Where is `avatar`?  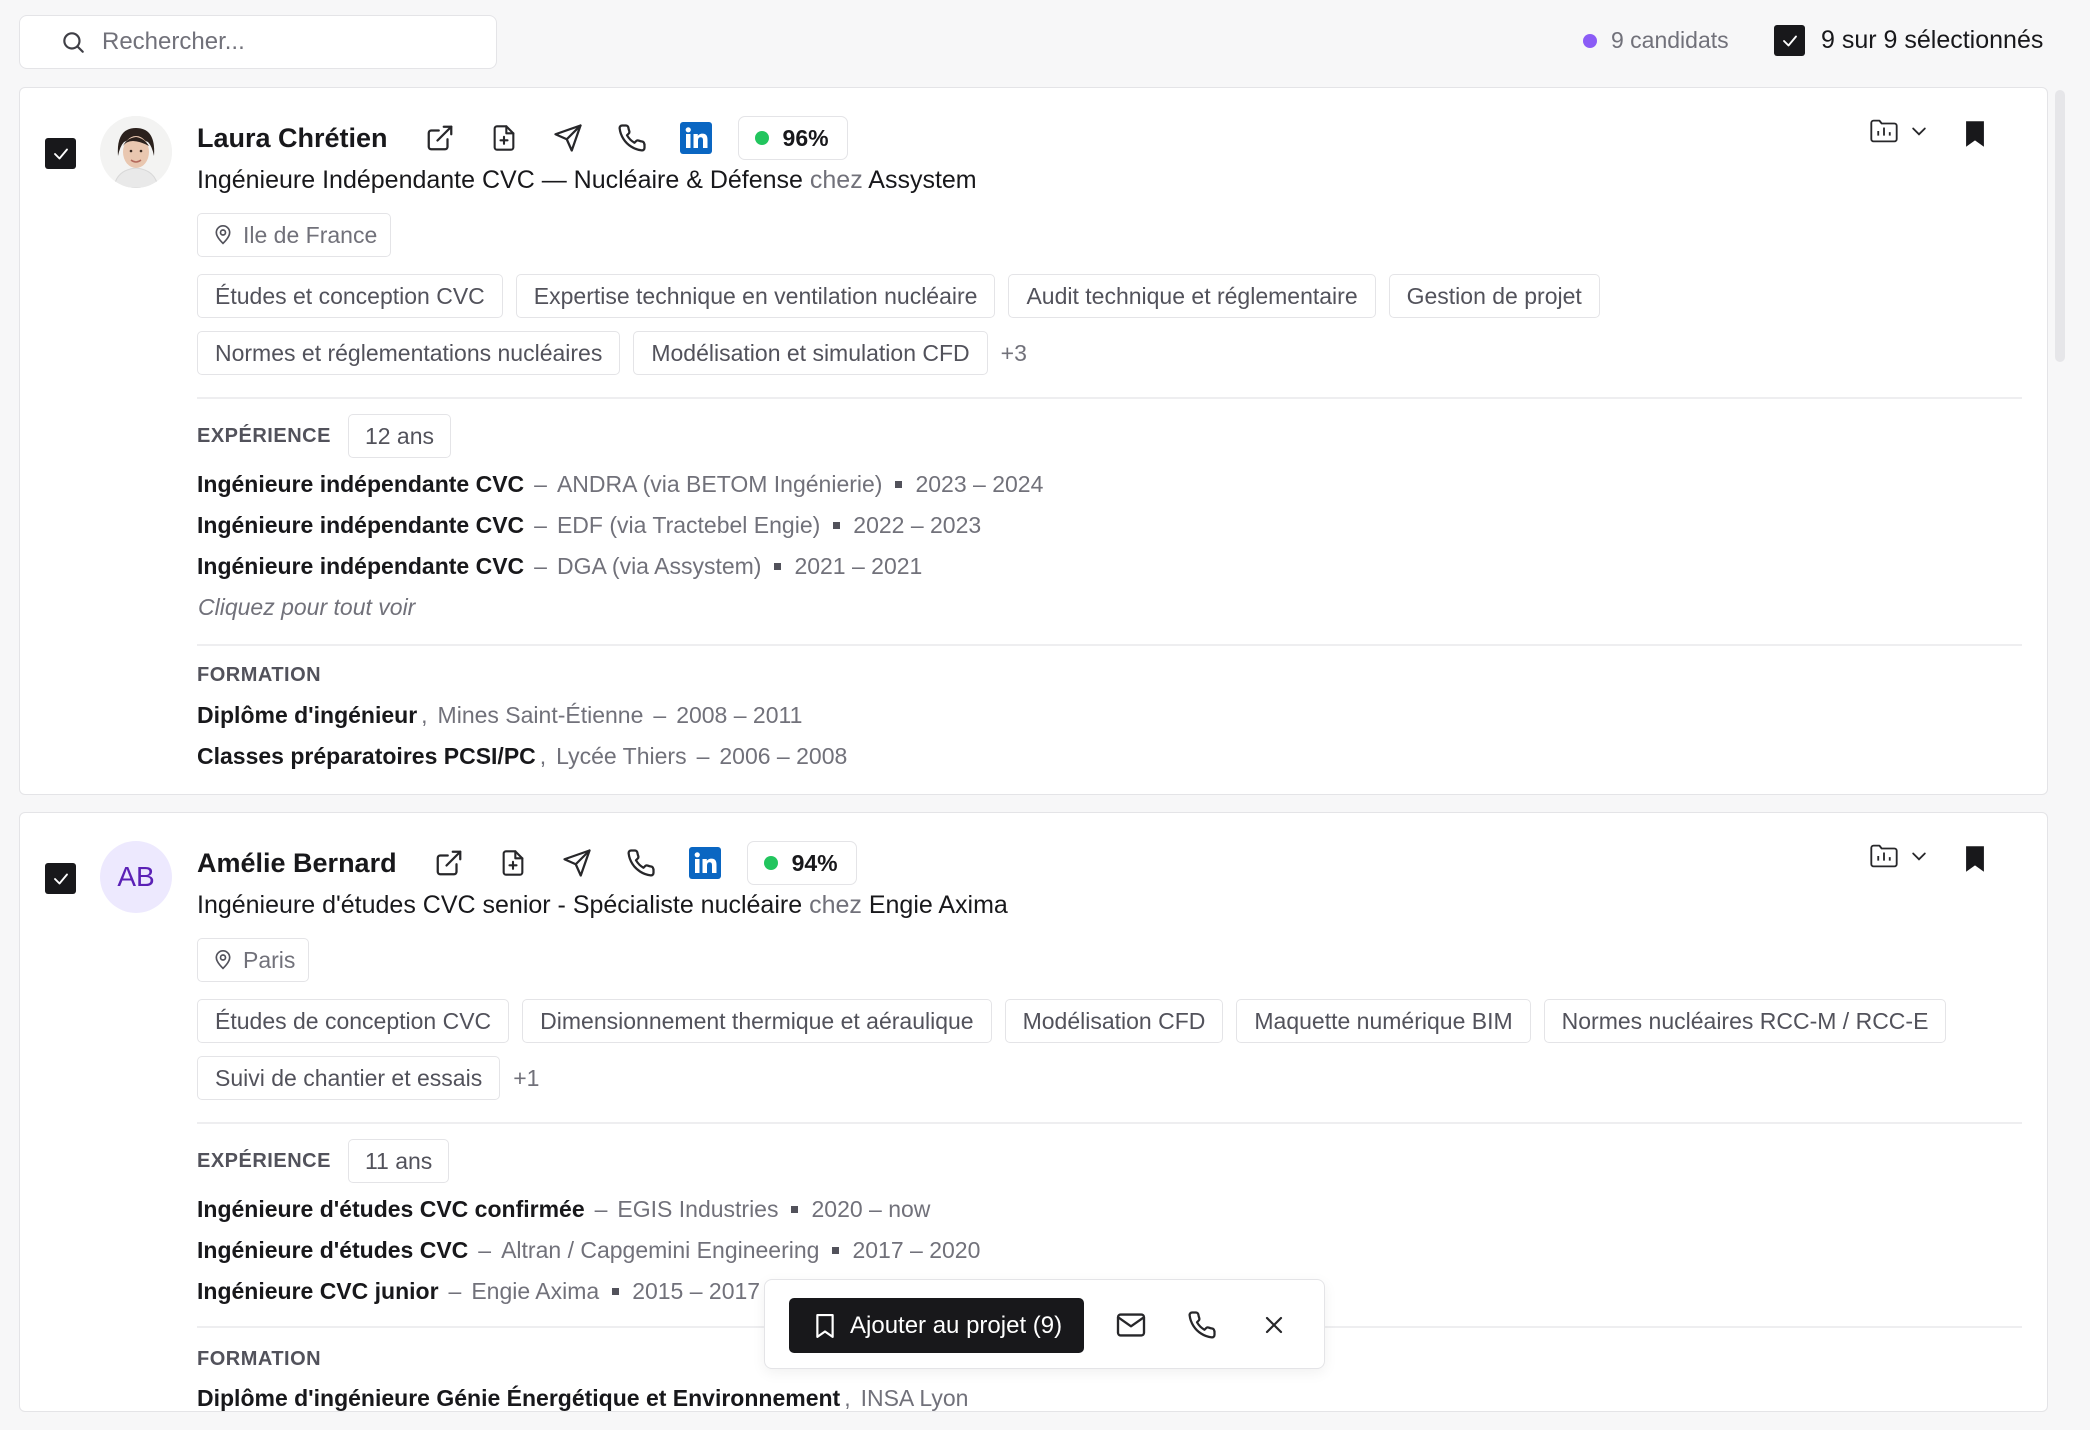 avatar is located at coordinates (136, 152).